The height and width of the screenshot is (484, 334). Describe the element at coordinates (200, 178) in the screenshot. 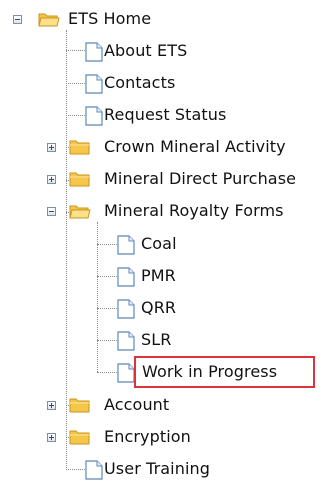

I see `tree-node-label: Mineral Direct Purchase` at that location.